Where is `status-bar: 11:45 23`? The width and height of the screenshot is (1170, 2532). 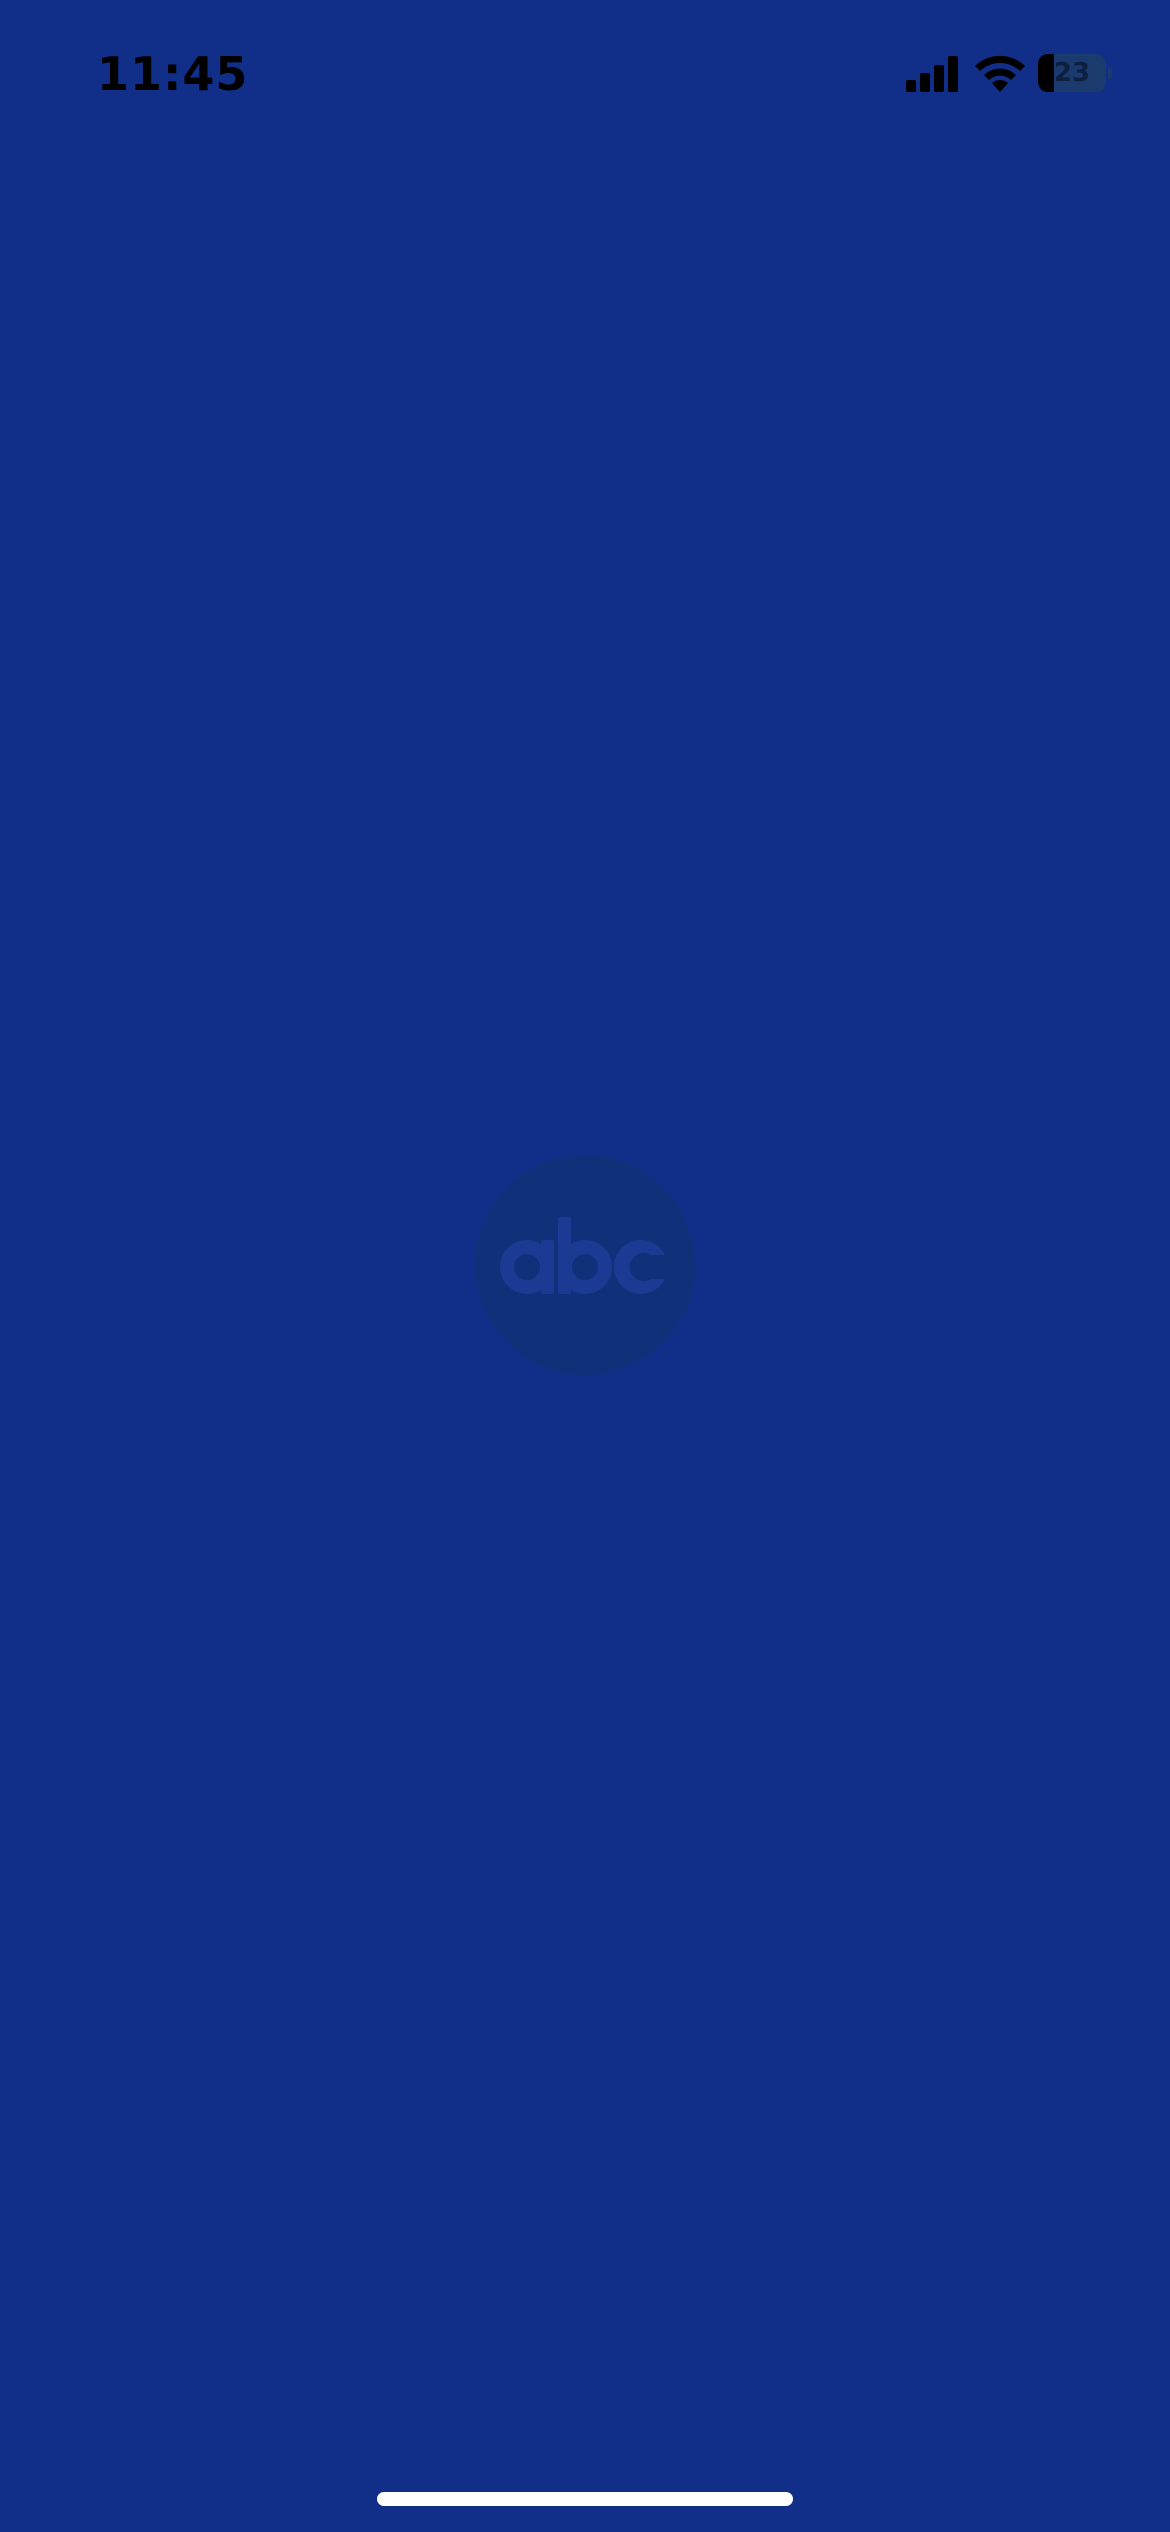
status-bar: 11:45 23 is located at coordinates (585, 75).